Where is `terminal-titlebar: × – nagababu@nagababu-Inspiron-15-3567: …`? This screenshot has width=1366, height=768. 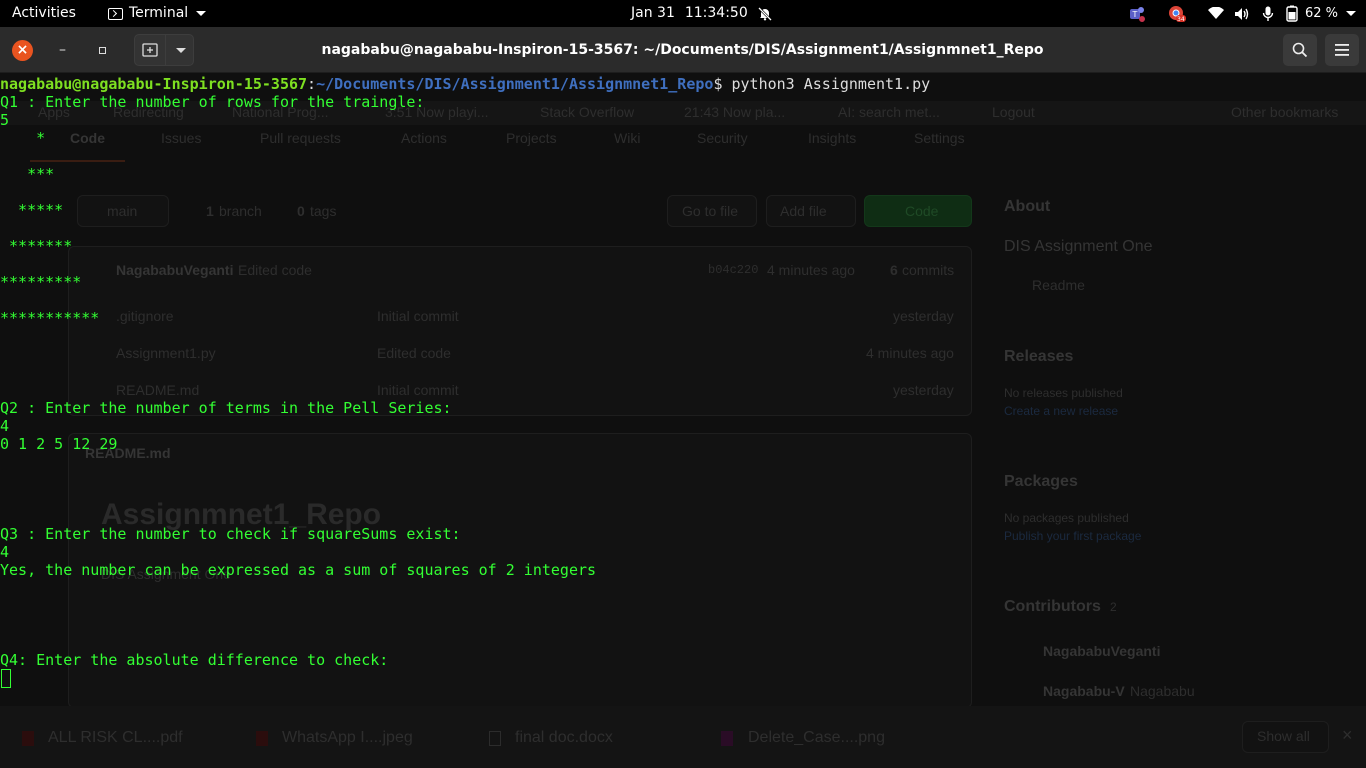
terminal-titlebar: × – nagababu@nagababu-Inspiron-15-3567: … is located at coordinates (683, 50).